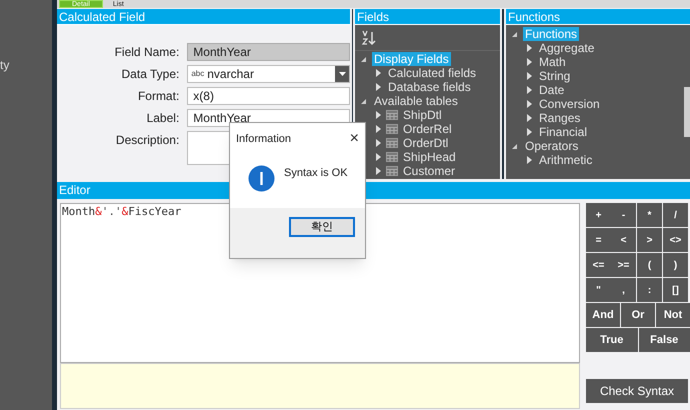  I want to click on close-button: ×, so click(354, 139).